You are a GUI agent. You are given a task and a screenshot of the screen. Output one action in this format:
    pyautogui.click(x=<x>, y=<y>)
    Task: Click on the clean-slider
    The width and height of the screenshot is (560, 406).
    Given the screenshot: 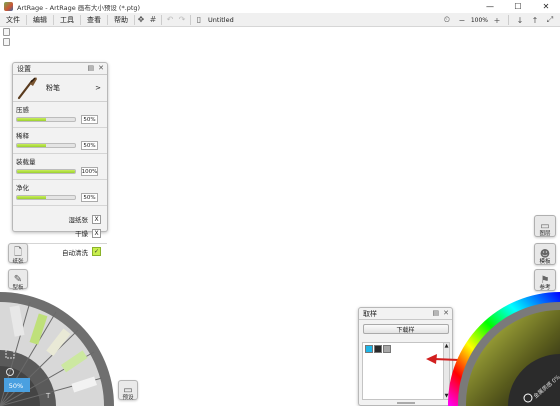 What is the action you would take?
    pyautogui.click(x=46, y=197)
    